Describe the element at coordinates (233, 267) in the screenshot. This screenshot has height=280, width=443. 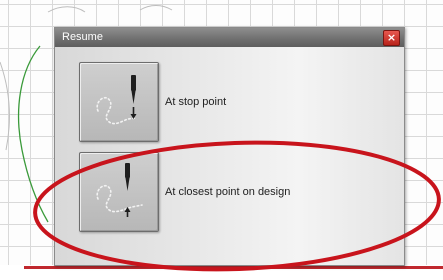
I see `bottom-red-line` at that location.